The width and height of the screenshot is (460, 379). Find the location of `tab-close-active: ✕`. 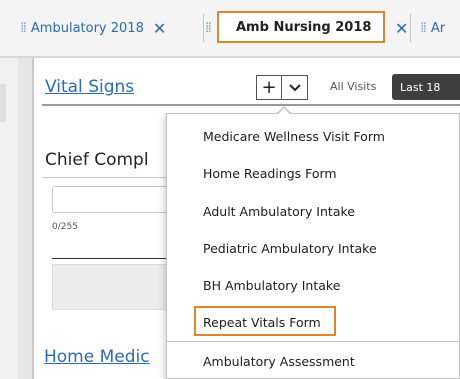

tab-close-active: ✕ is located at coordinates (397, 28).